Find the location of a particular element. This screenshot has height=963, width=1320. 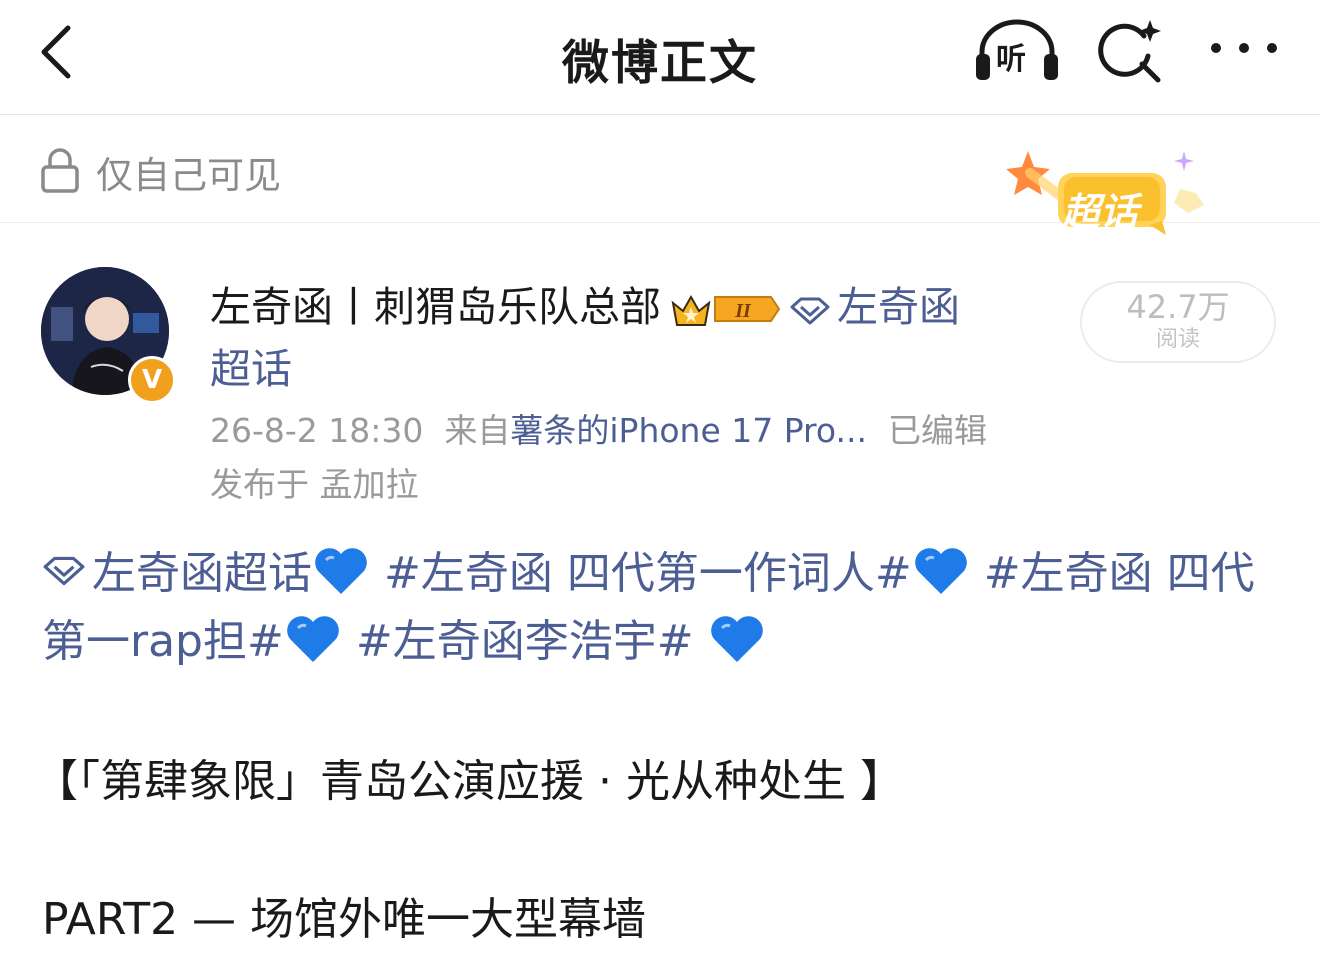

top-bar: 微博正文 听 is located at coordinates (660, 57).